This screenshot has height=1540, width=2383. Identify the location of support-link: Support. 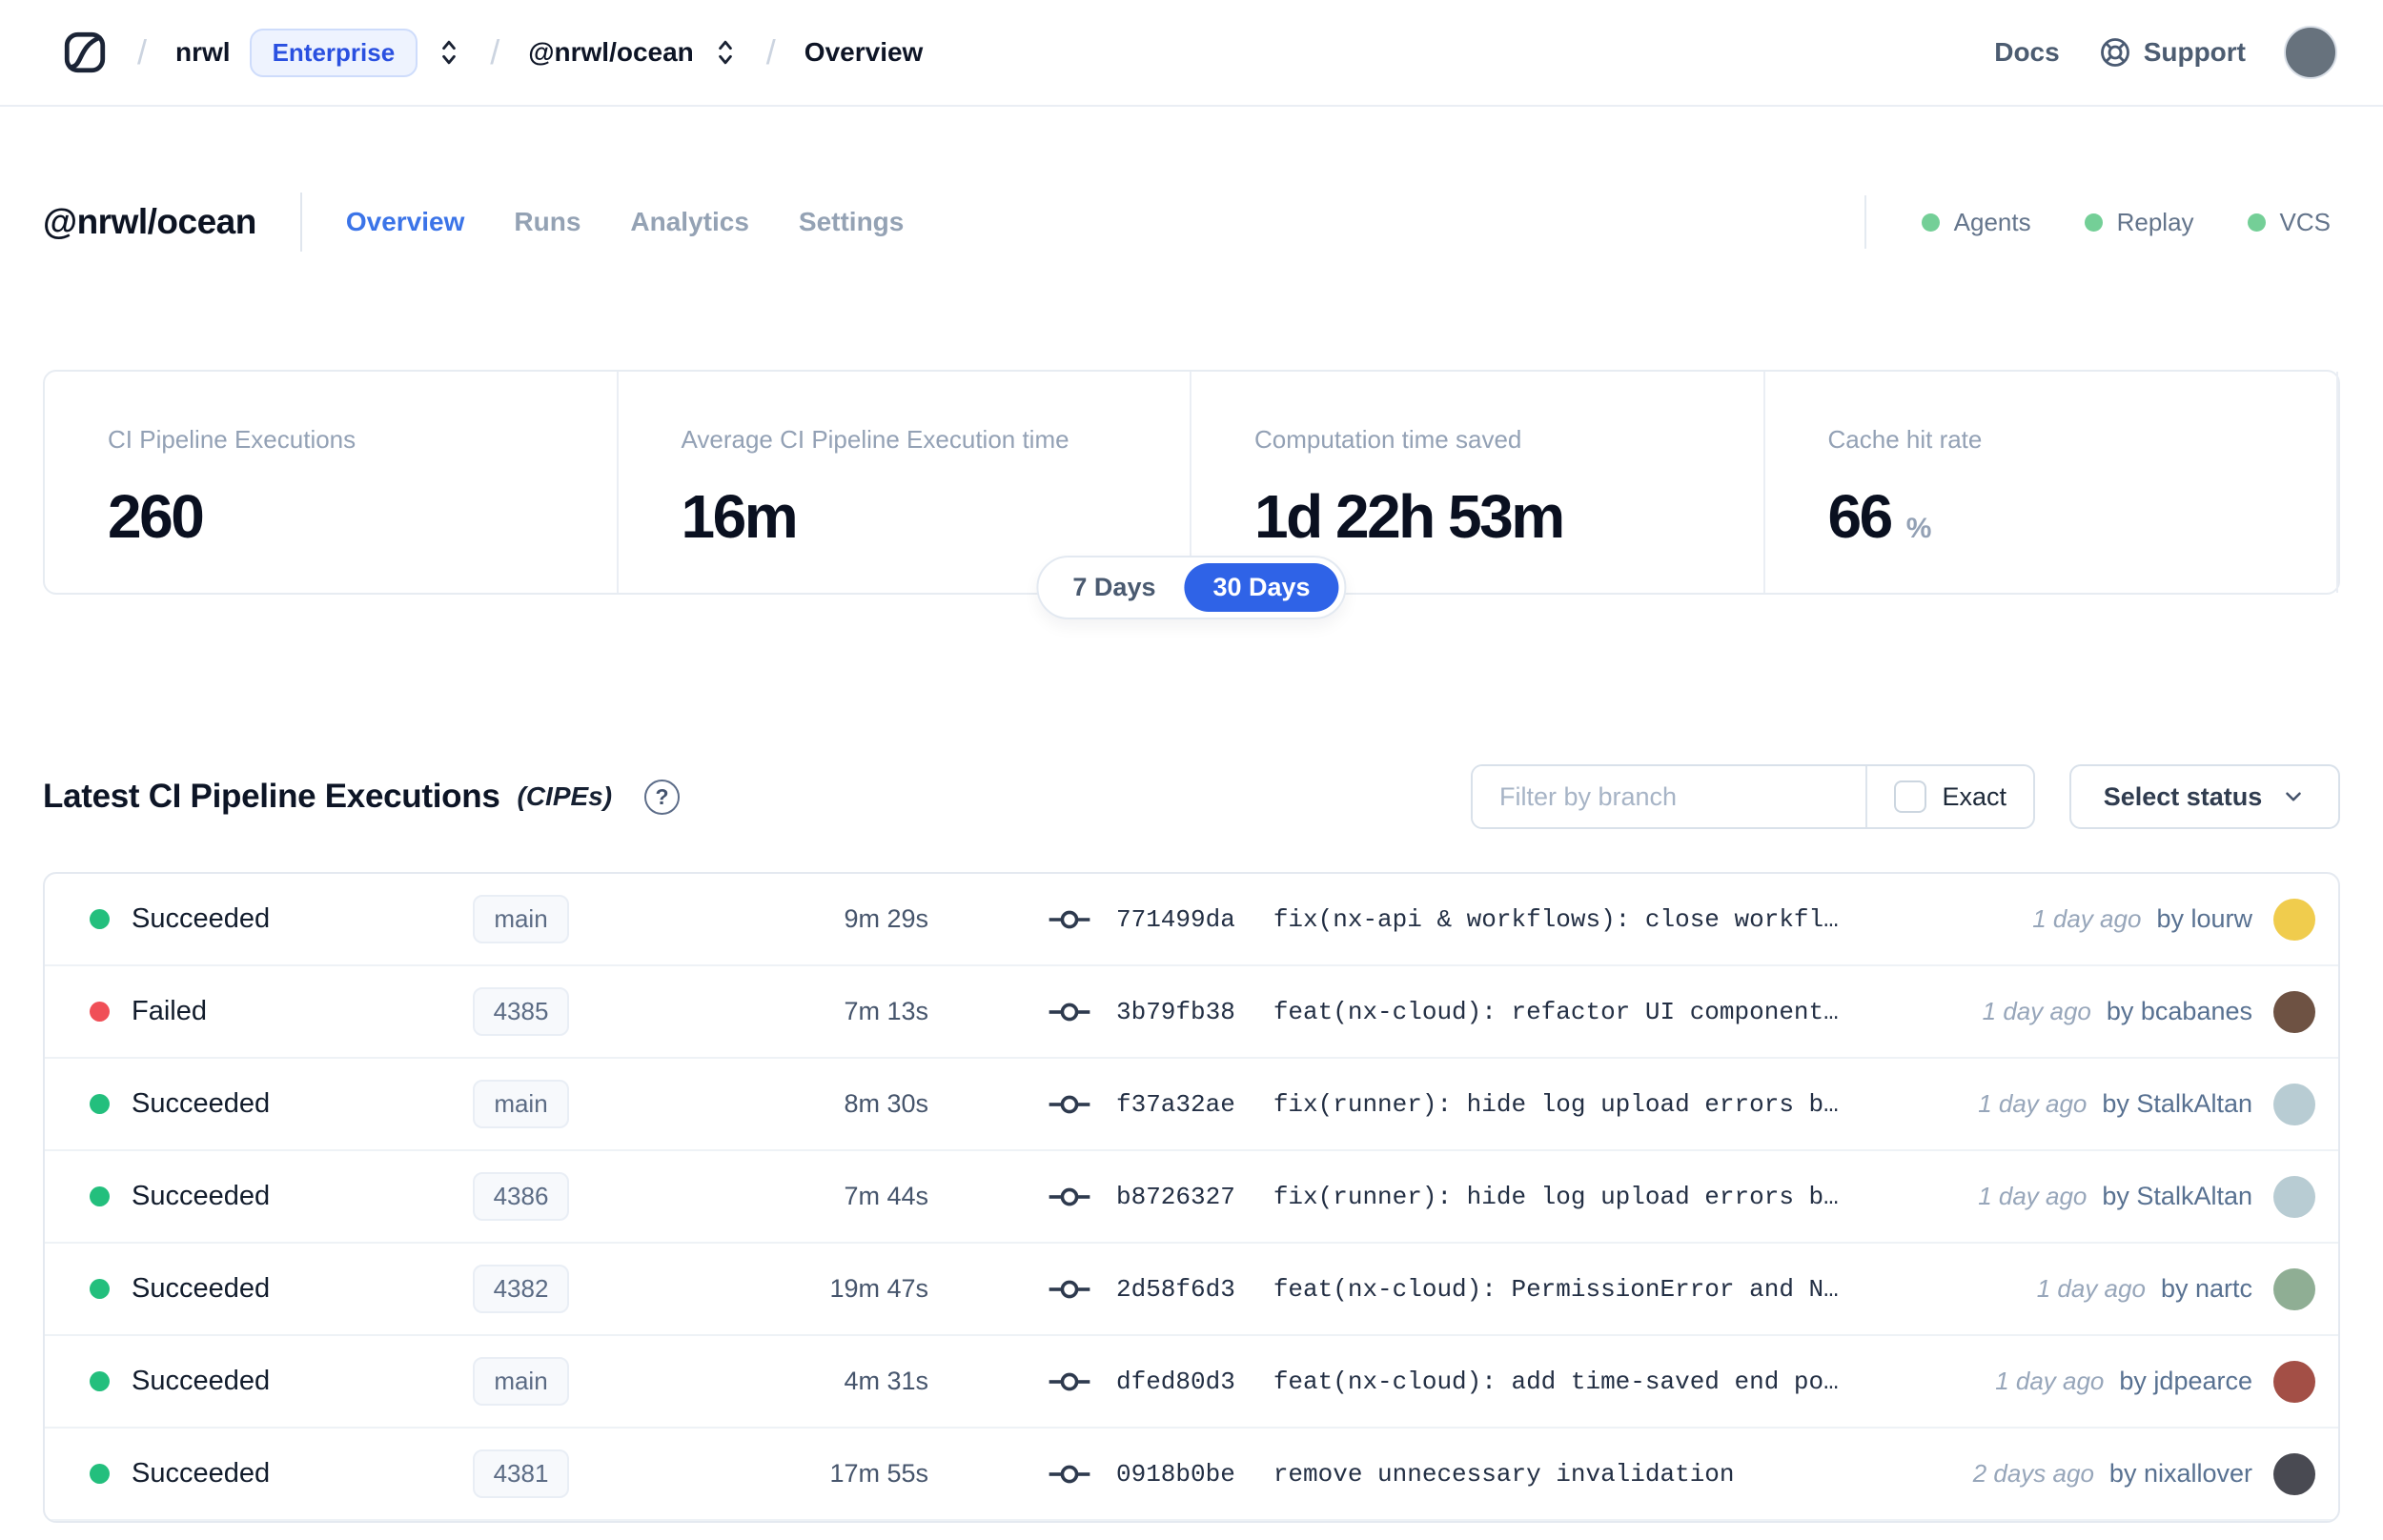
(2172, 52).